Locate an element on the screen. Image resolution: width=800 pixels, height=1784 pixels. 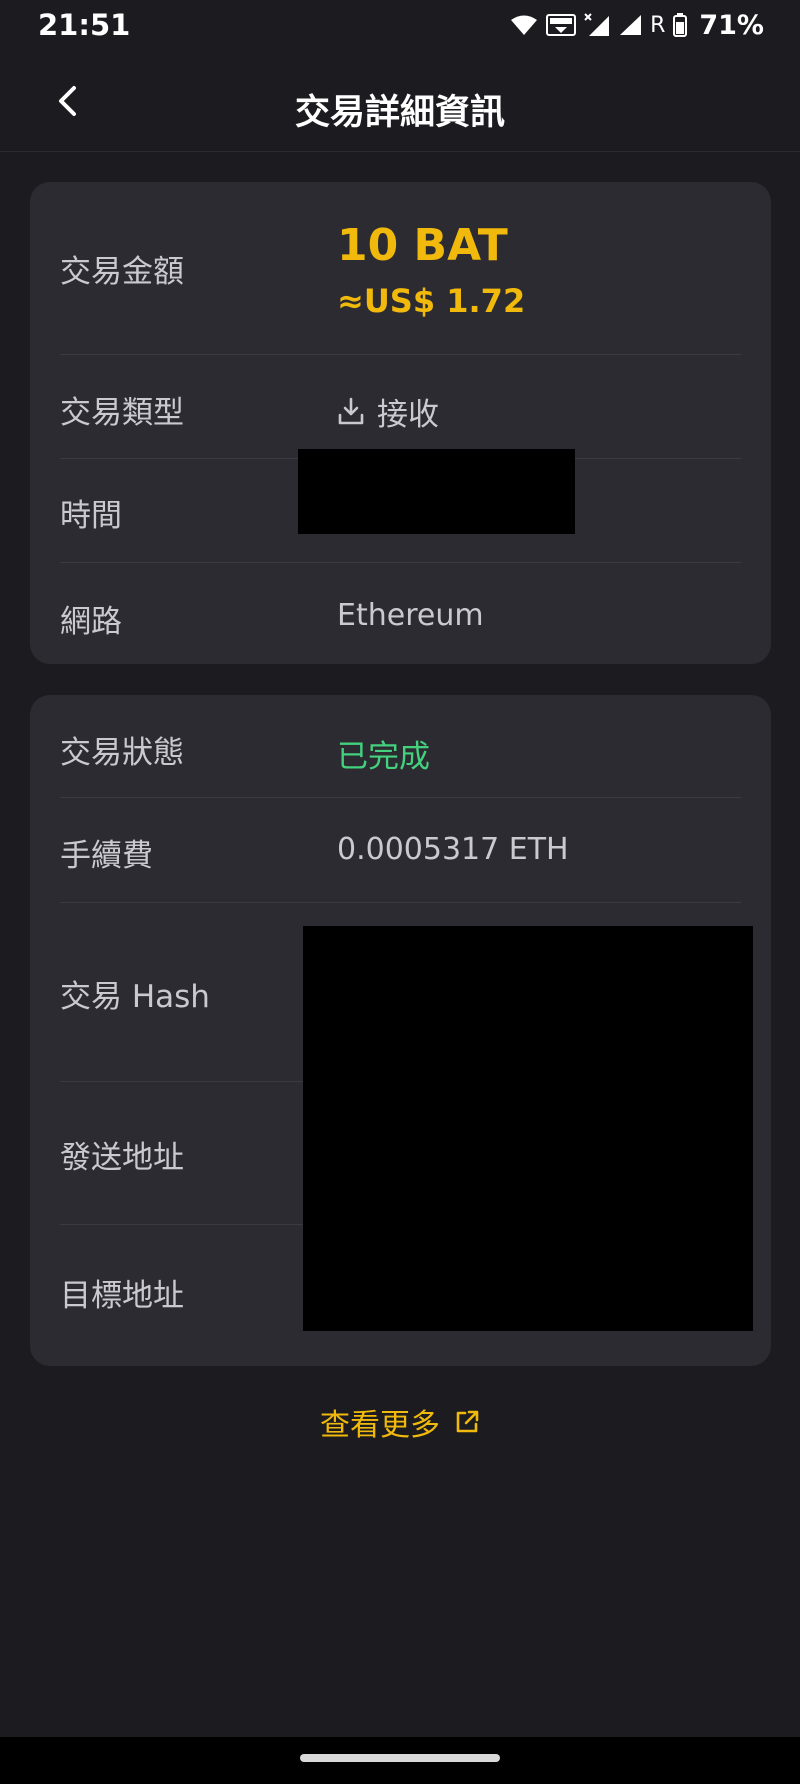
home-indicator is located at coordinates (400, 1758).